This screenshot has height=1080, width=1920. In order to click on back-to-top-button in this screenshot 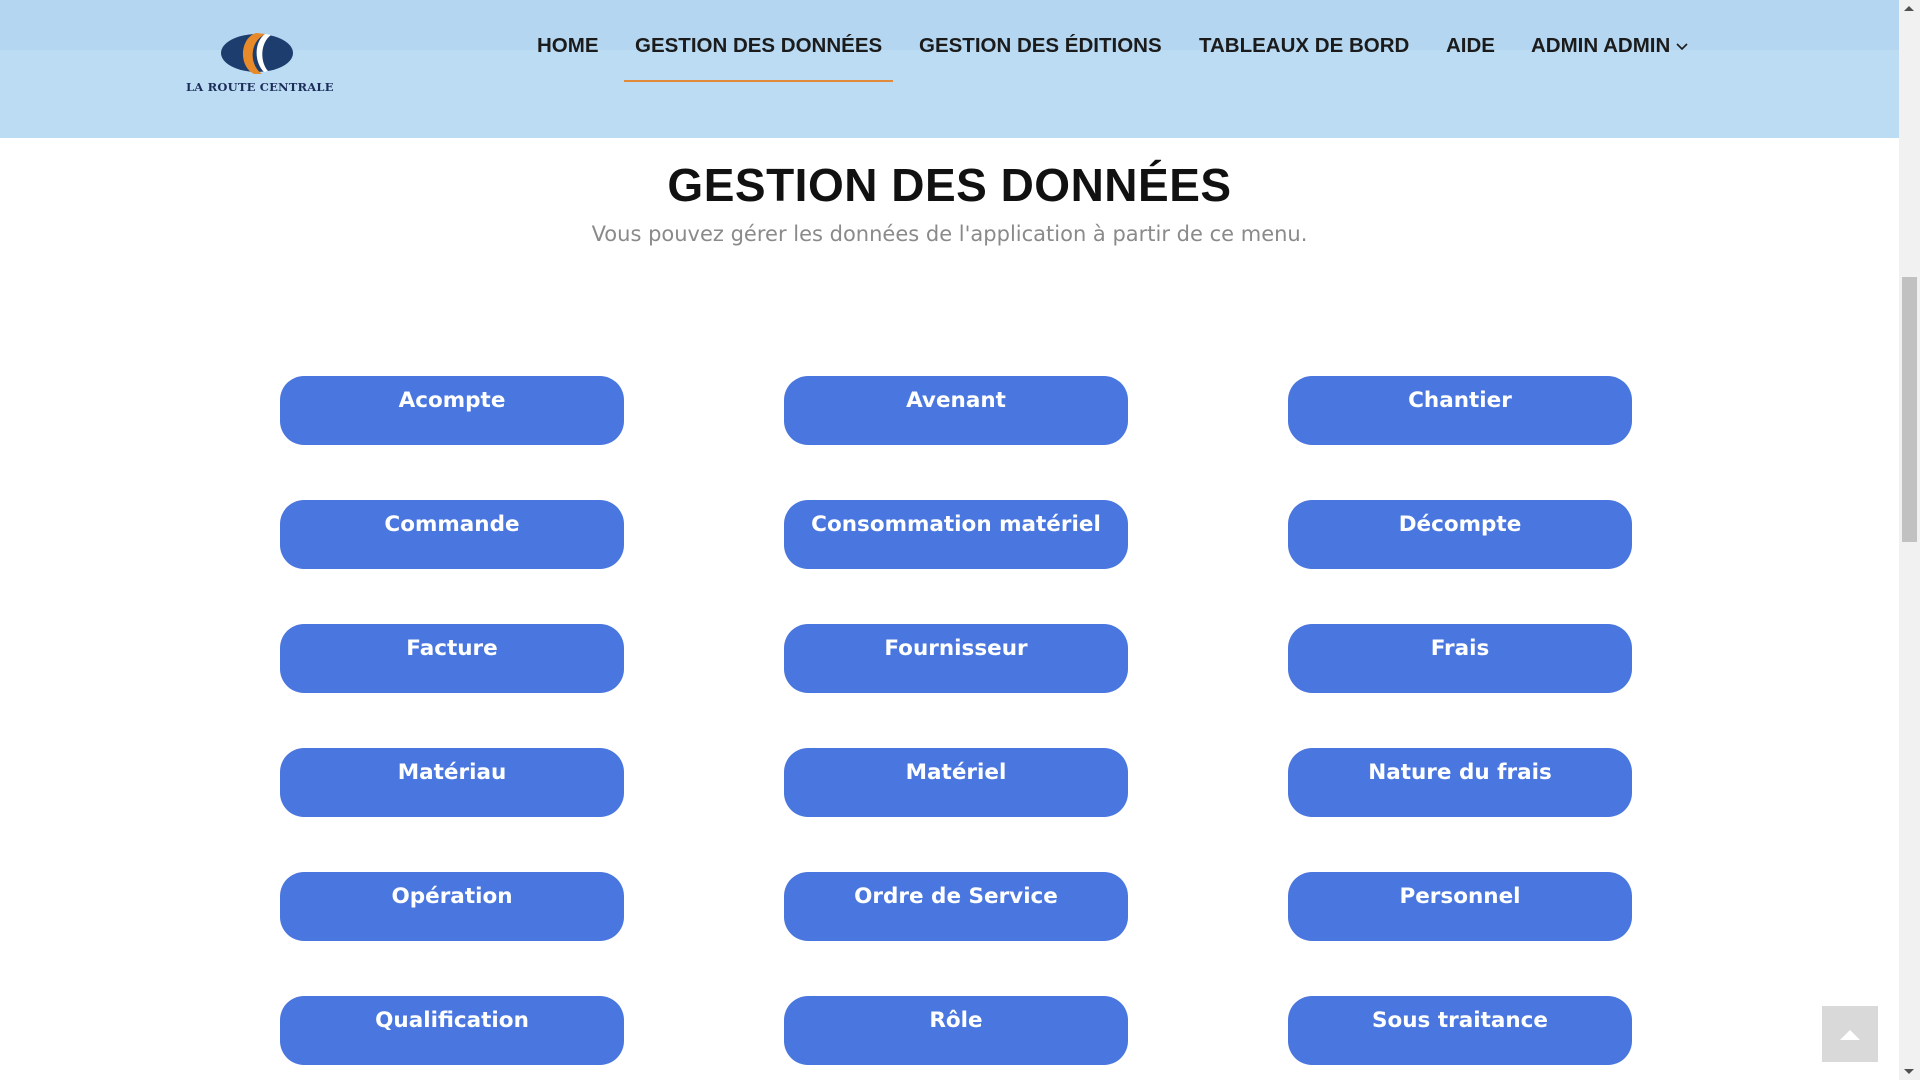, I will do `click(1850, 1034)`.